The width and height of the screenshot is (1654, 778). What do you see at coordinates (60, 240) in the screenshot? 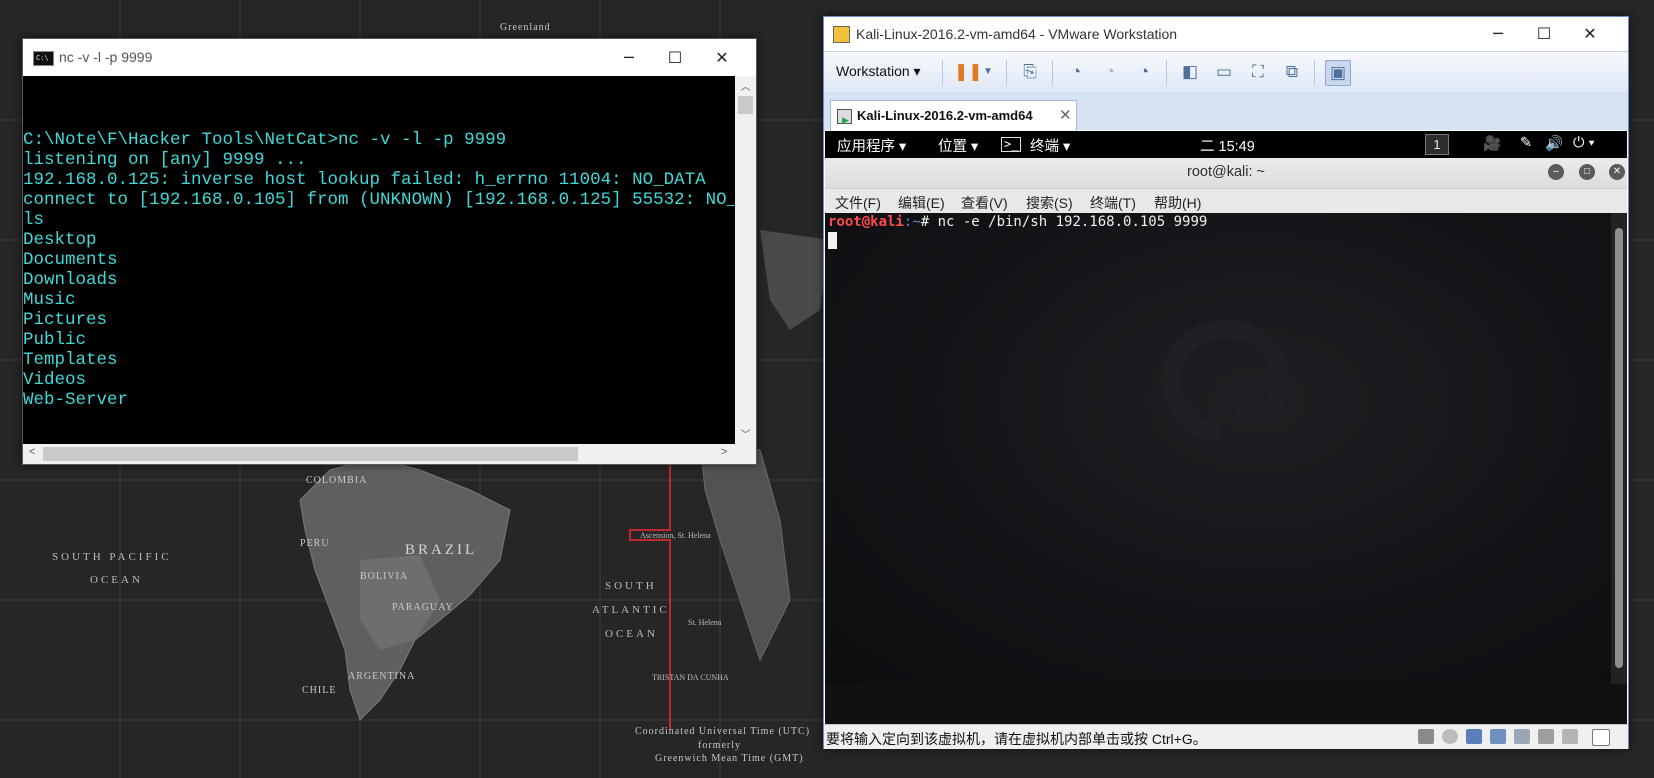
I see `console-line: Desktop` at bounding box center [60, 240].